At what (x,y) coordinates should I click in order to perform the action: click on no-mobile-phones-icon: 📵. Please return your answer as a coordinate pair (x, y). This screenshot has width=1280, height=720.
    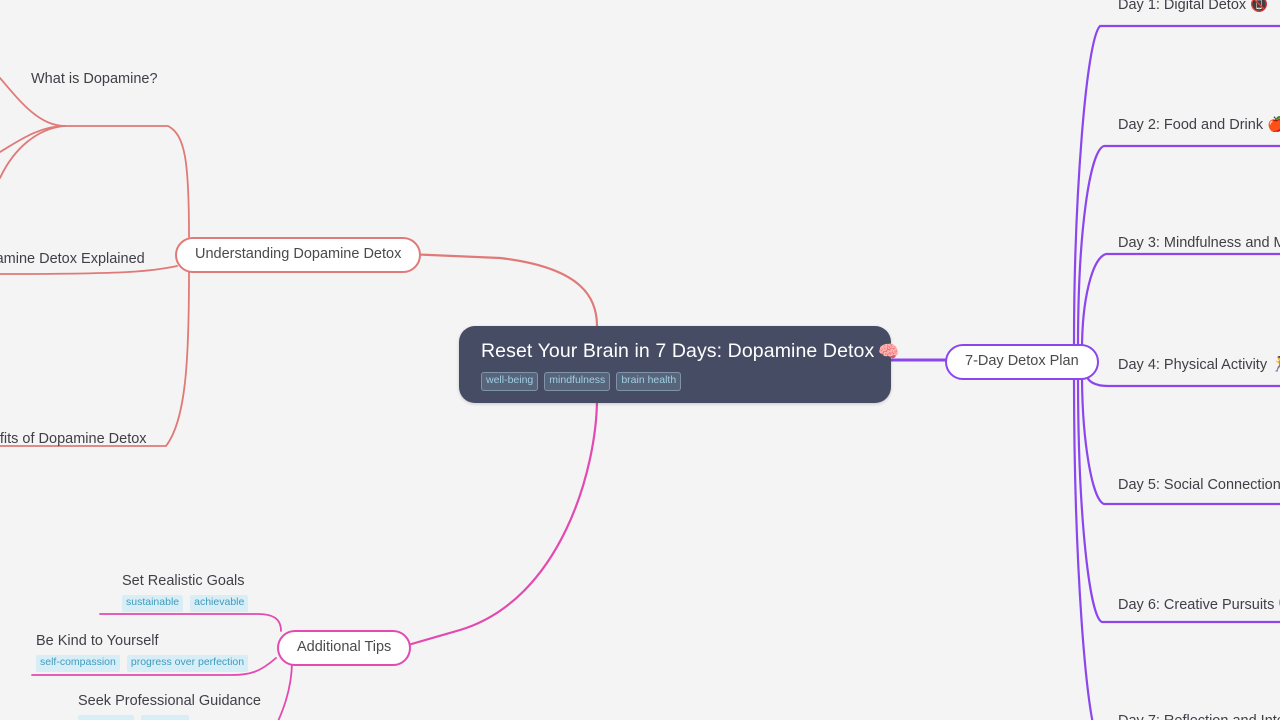
    Looking at the image, I should click on (1259, 6).